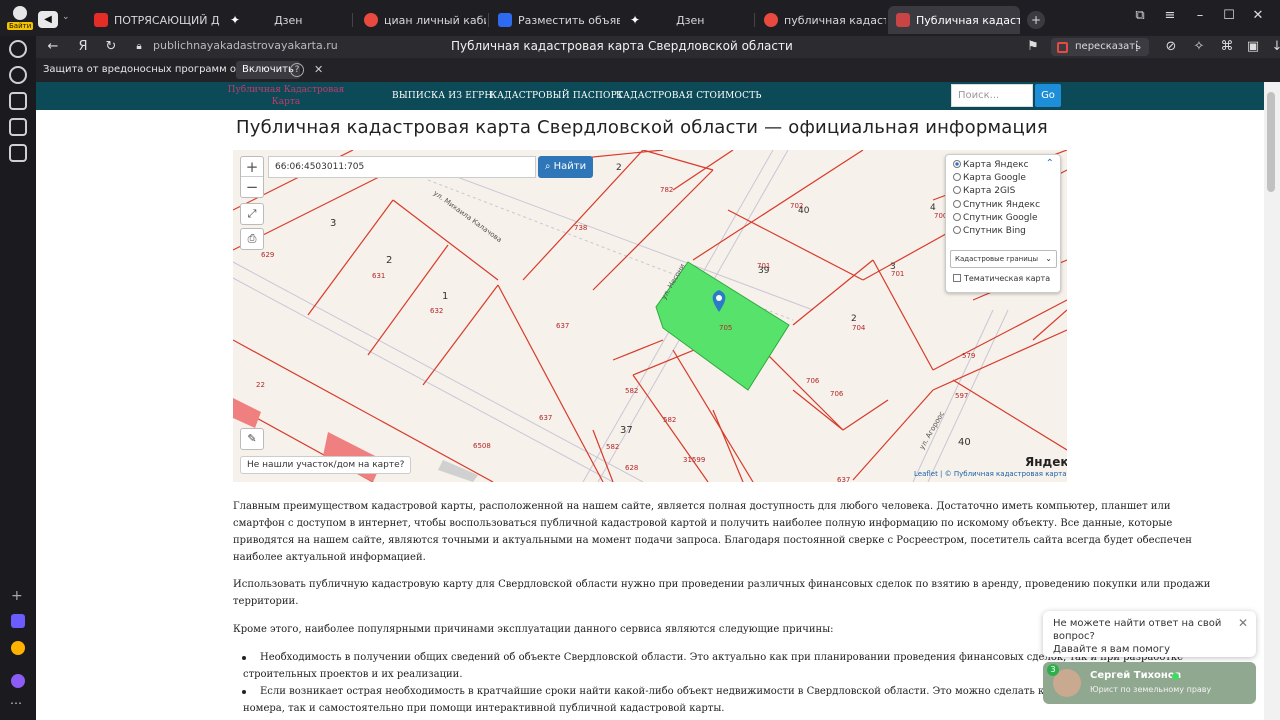 The width and height of the screenshot is (1280, 720). Describe the element at coordinates (286, 96) in the screenshot. I see `site-logo: Публичная Кадастровая Карта` at that location.